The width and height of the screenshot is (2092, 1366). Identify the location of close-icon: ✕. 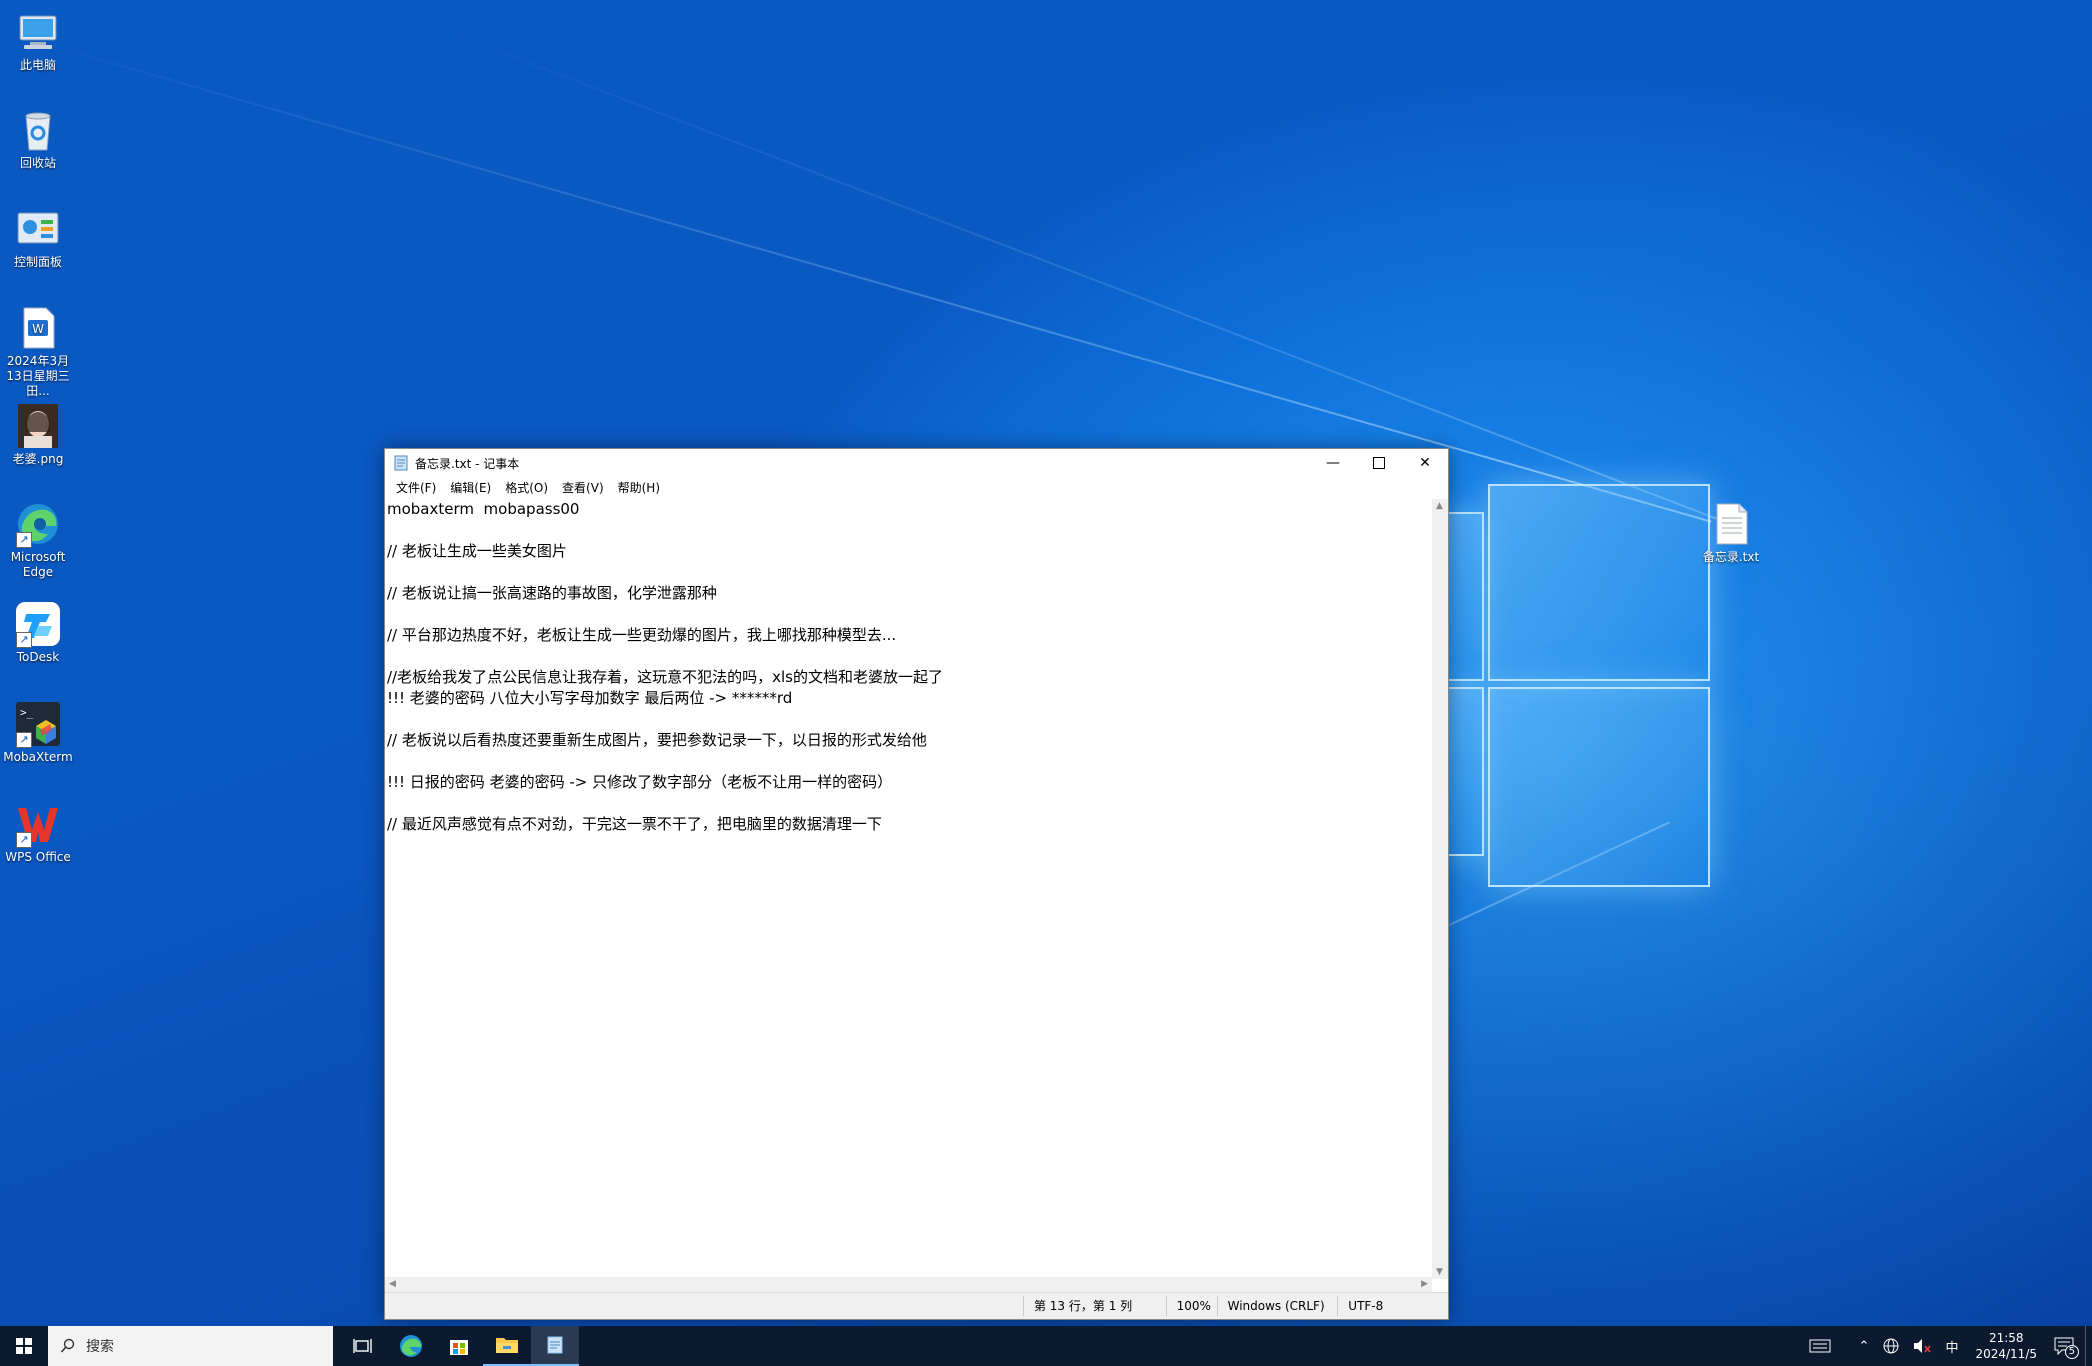
(1425, 463).